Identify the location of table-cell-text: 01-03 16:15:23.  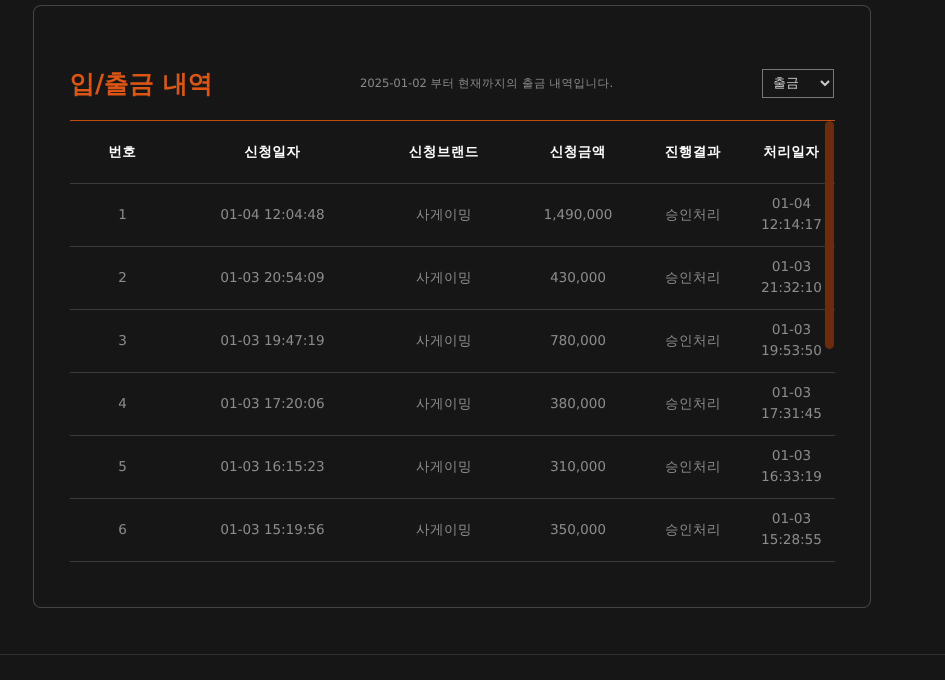
(272, 467).